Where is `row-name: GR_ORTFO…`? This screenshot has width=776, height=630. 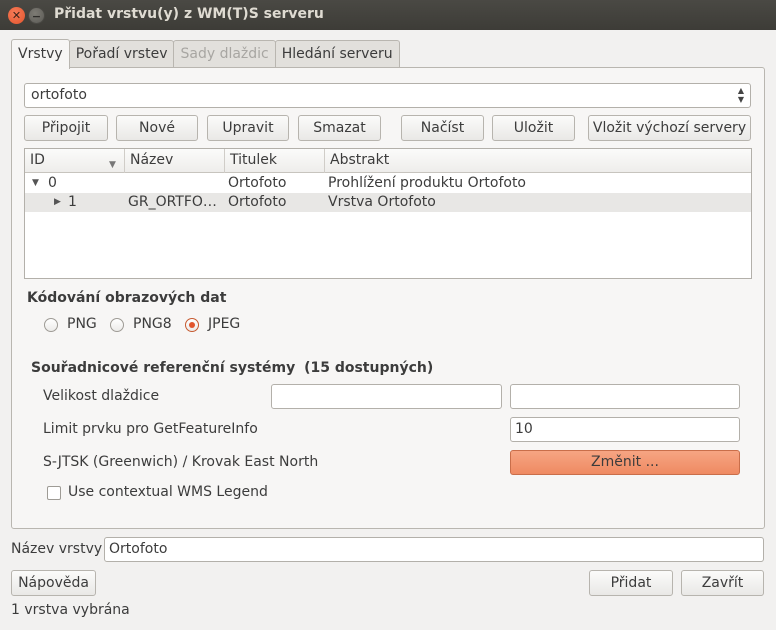
row-name: GR_ORTFO… is located at coordinates (172, 202).